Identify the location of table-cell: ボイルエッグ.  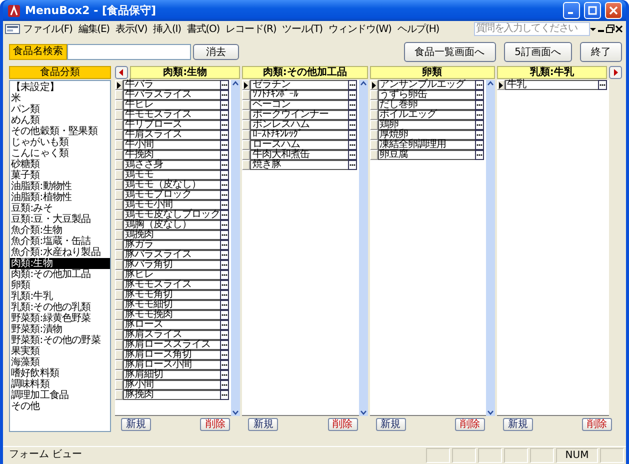
(426, 115).